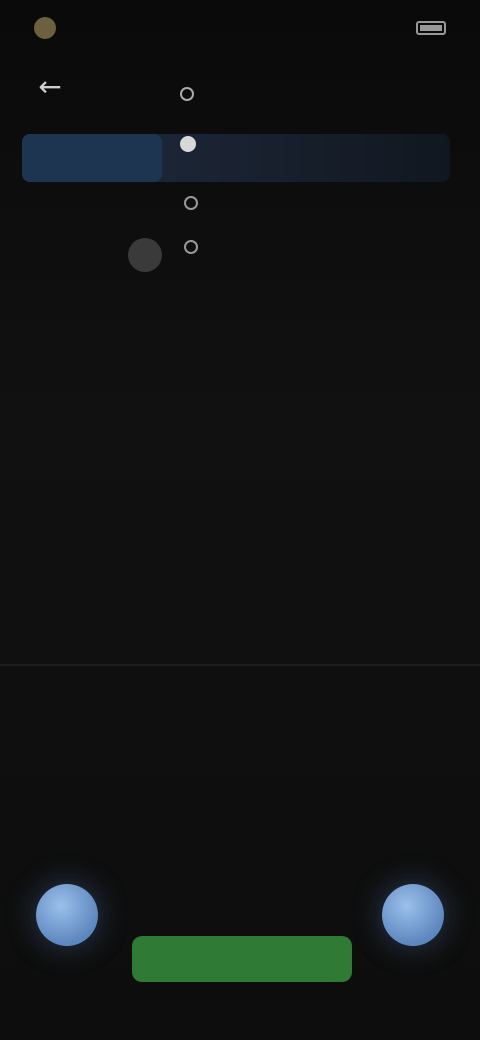 Image resolution: width=480 pixels, height=1040 pixels. I want to click on primary-button, so click(242, 959).